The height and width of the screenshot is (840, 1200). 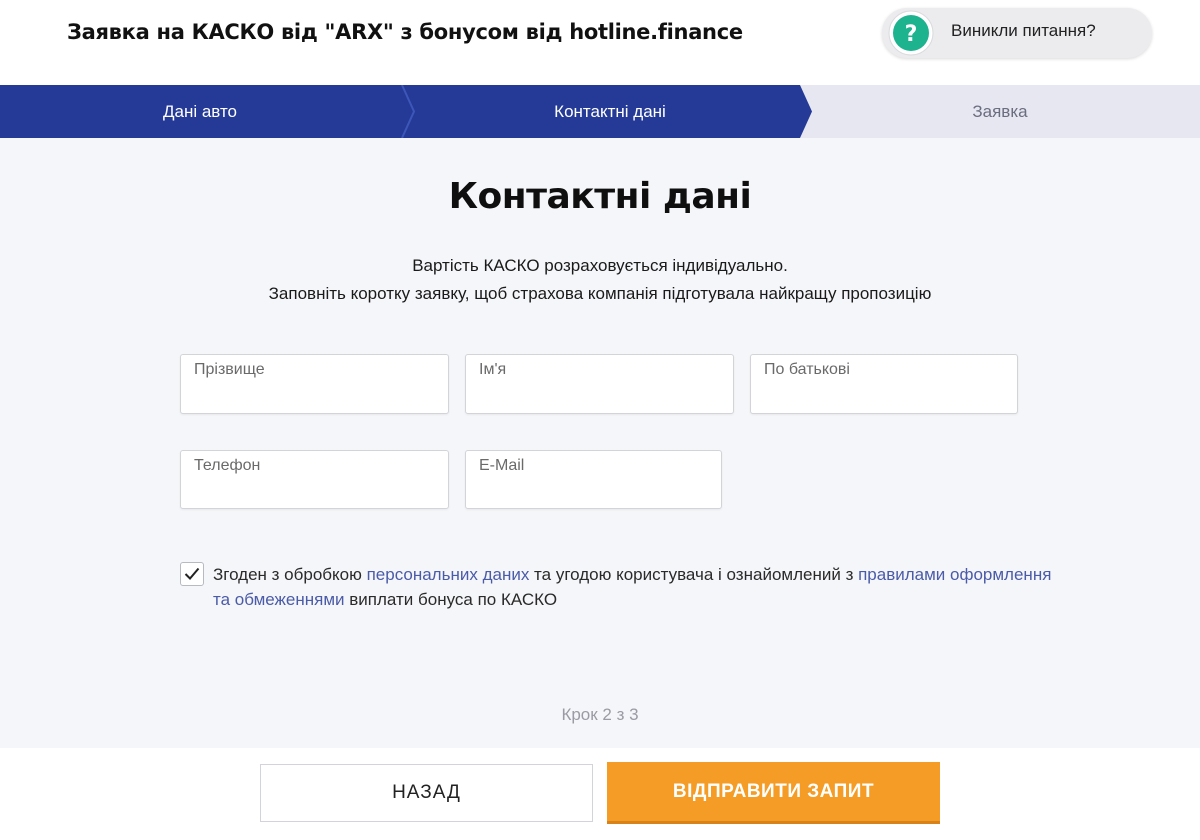 I want to click on checkmark-icon, so click(x=192, y=573).